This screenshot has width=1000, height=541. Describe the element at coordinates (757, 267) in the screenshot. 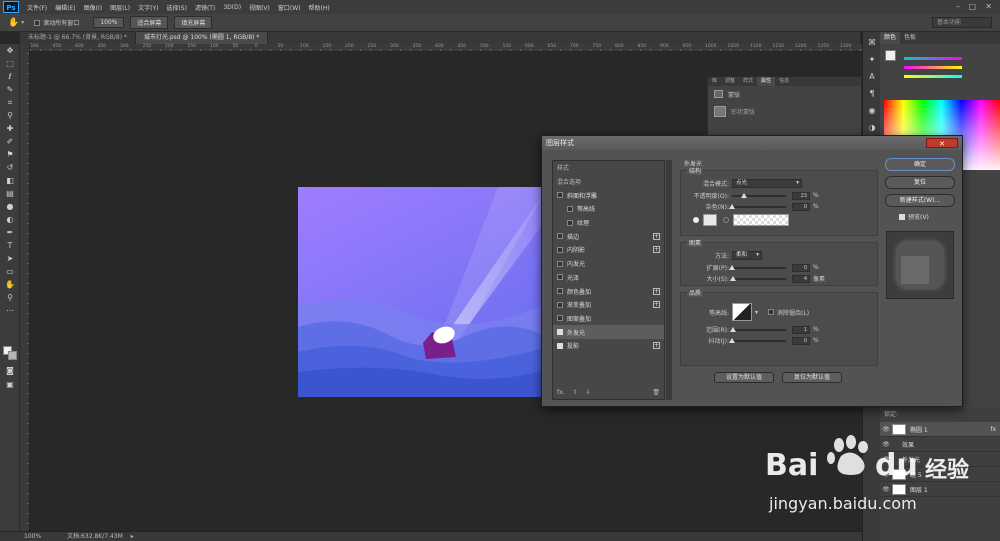

I see `spread-slider` at that location.